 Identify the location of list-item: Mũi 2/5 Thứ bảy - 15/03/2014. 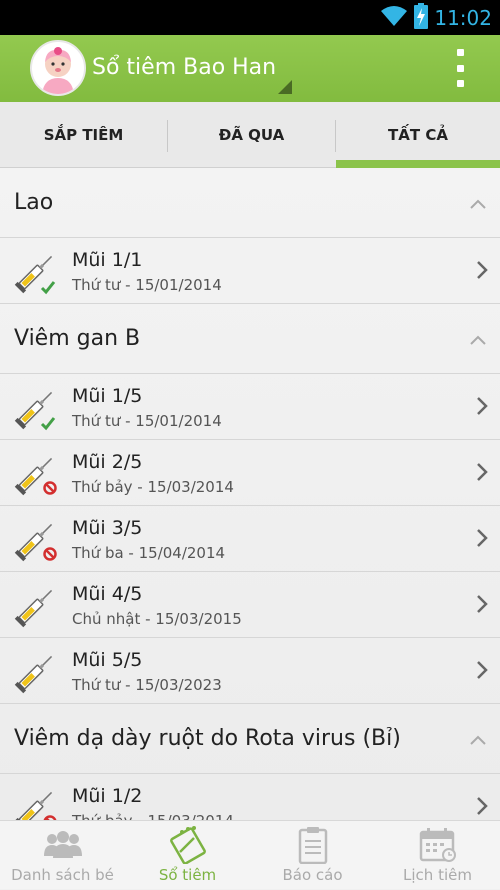
(250, 473).